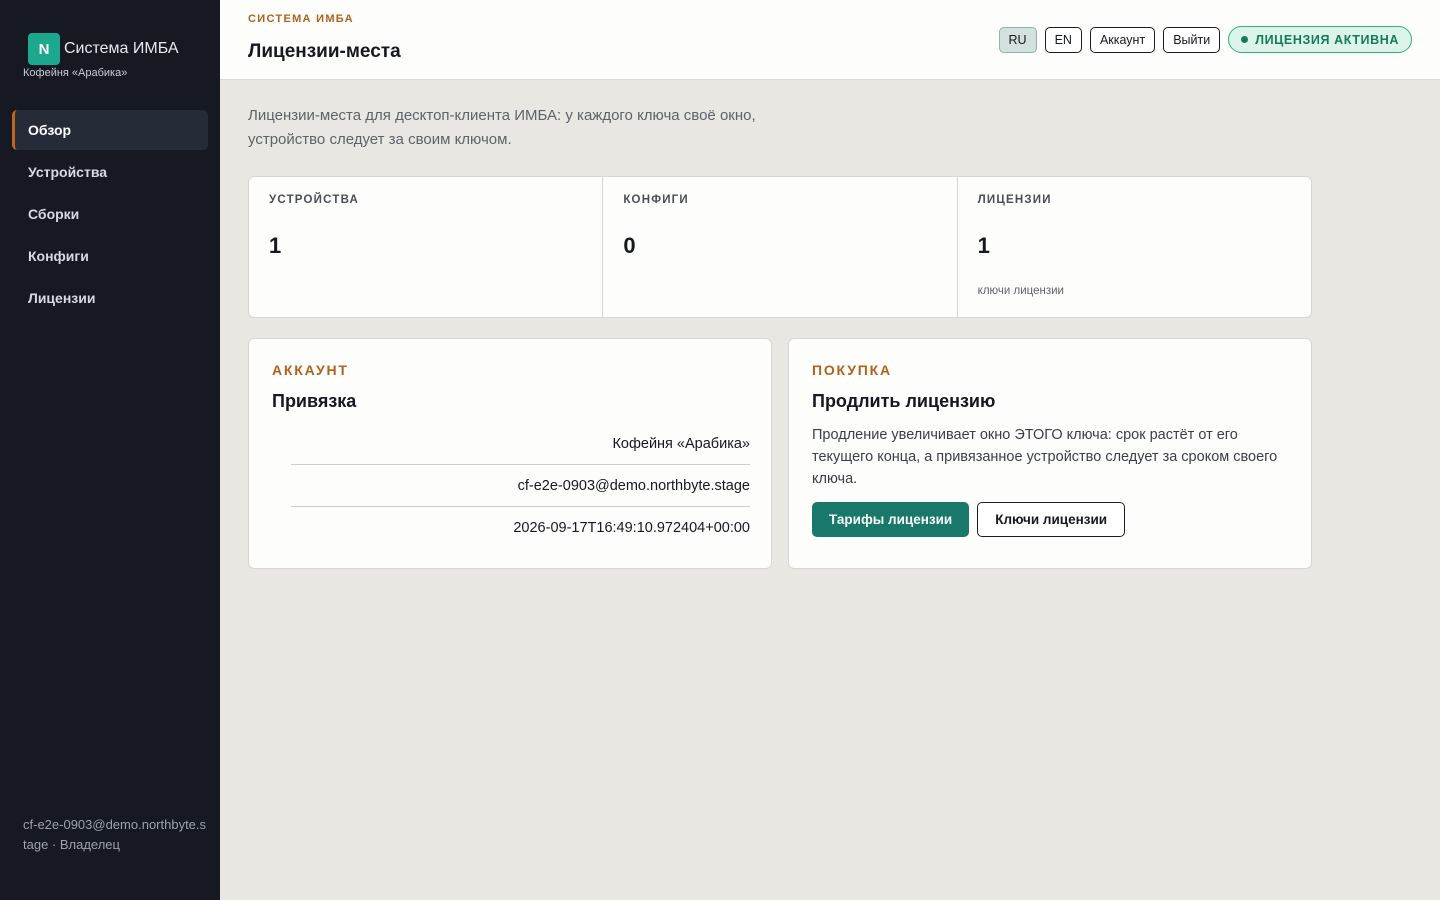 The image size is (1440, 900). I want to click on header-actions: RU EN Аккаунт Выйти ЛИЦЕНЗИЯ АКТИВНА, so click(1205, 39).